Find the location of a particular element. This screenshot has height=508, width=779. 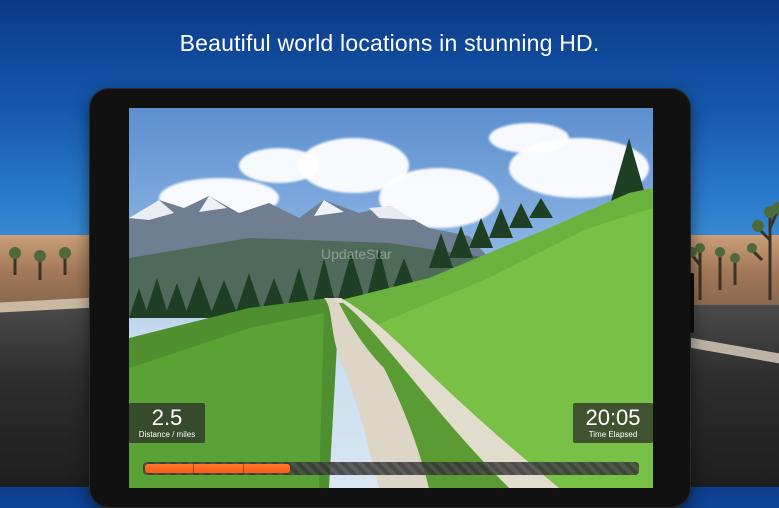

distance-stat: 2.5 Distance / miles is located at coordinates (167, 423).